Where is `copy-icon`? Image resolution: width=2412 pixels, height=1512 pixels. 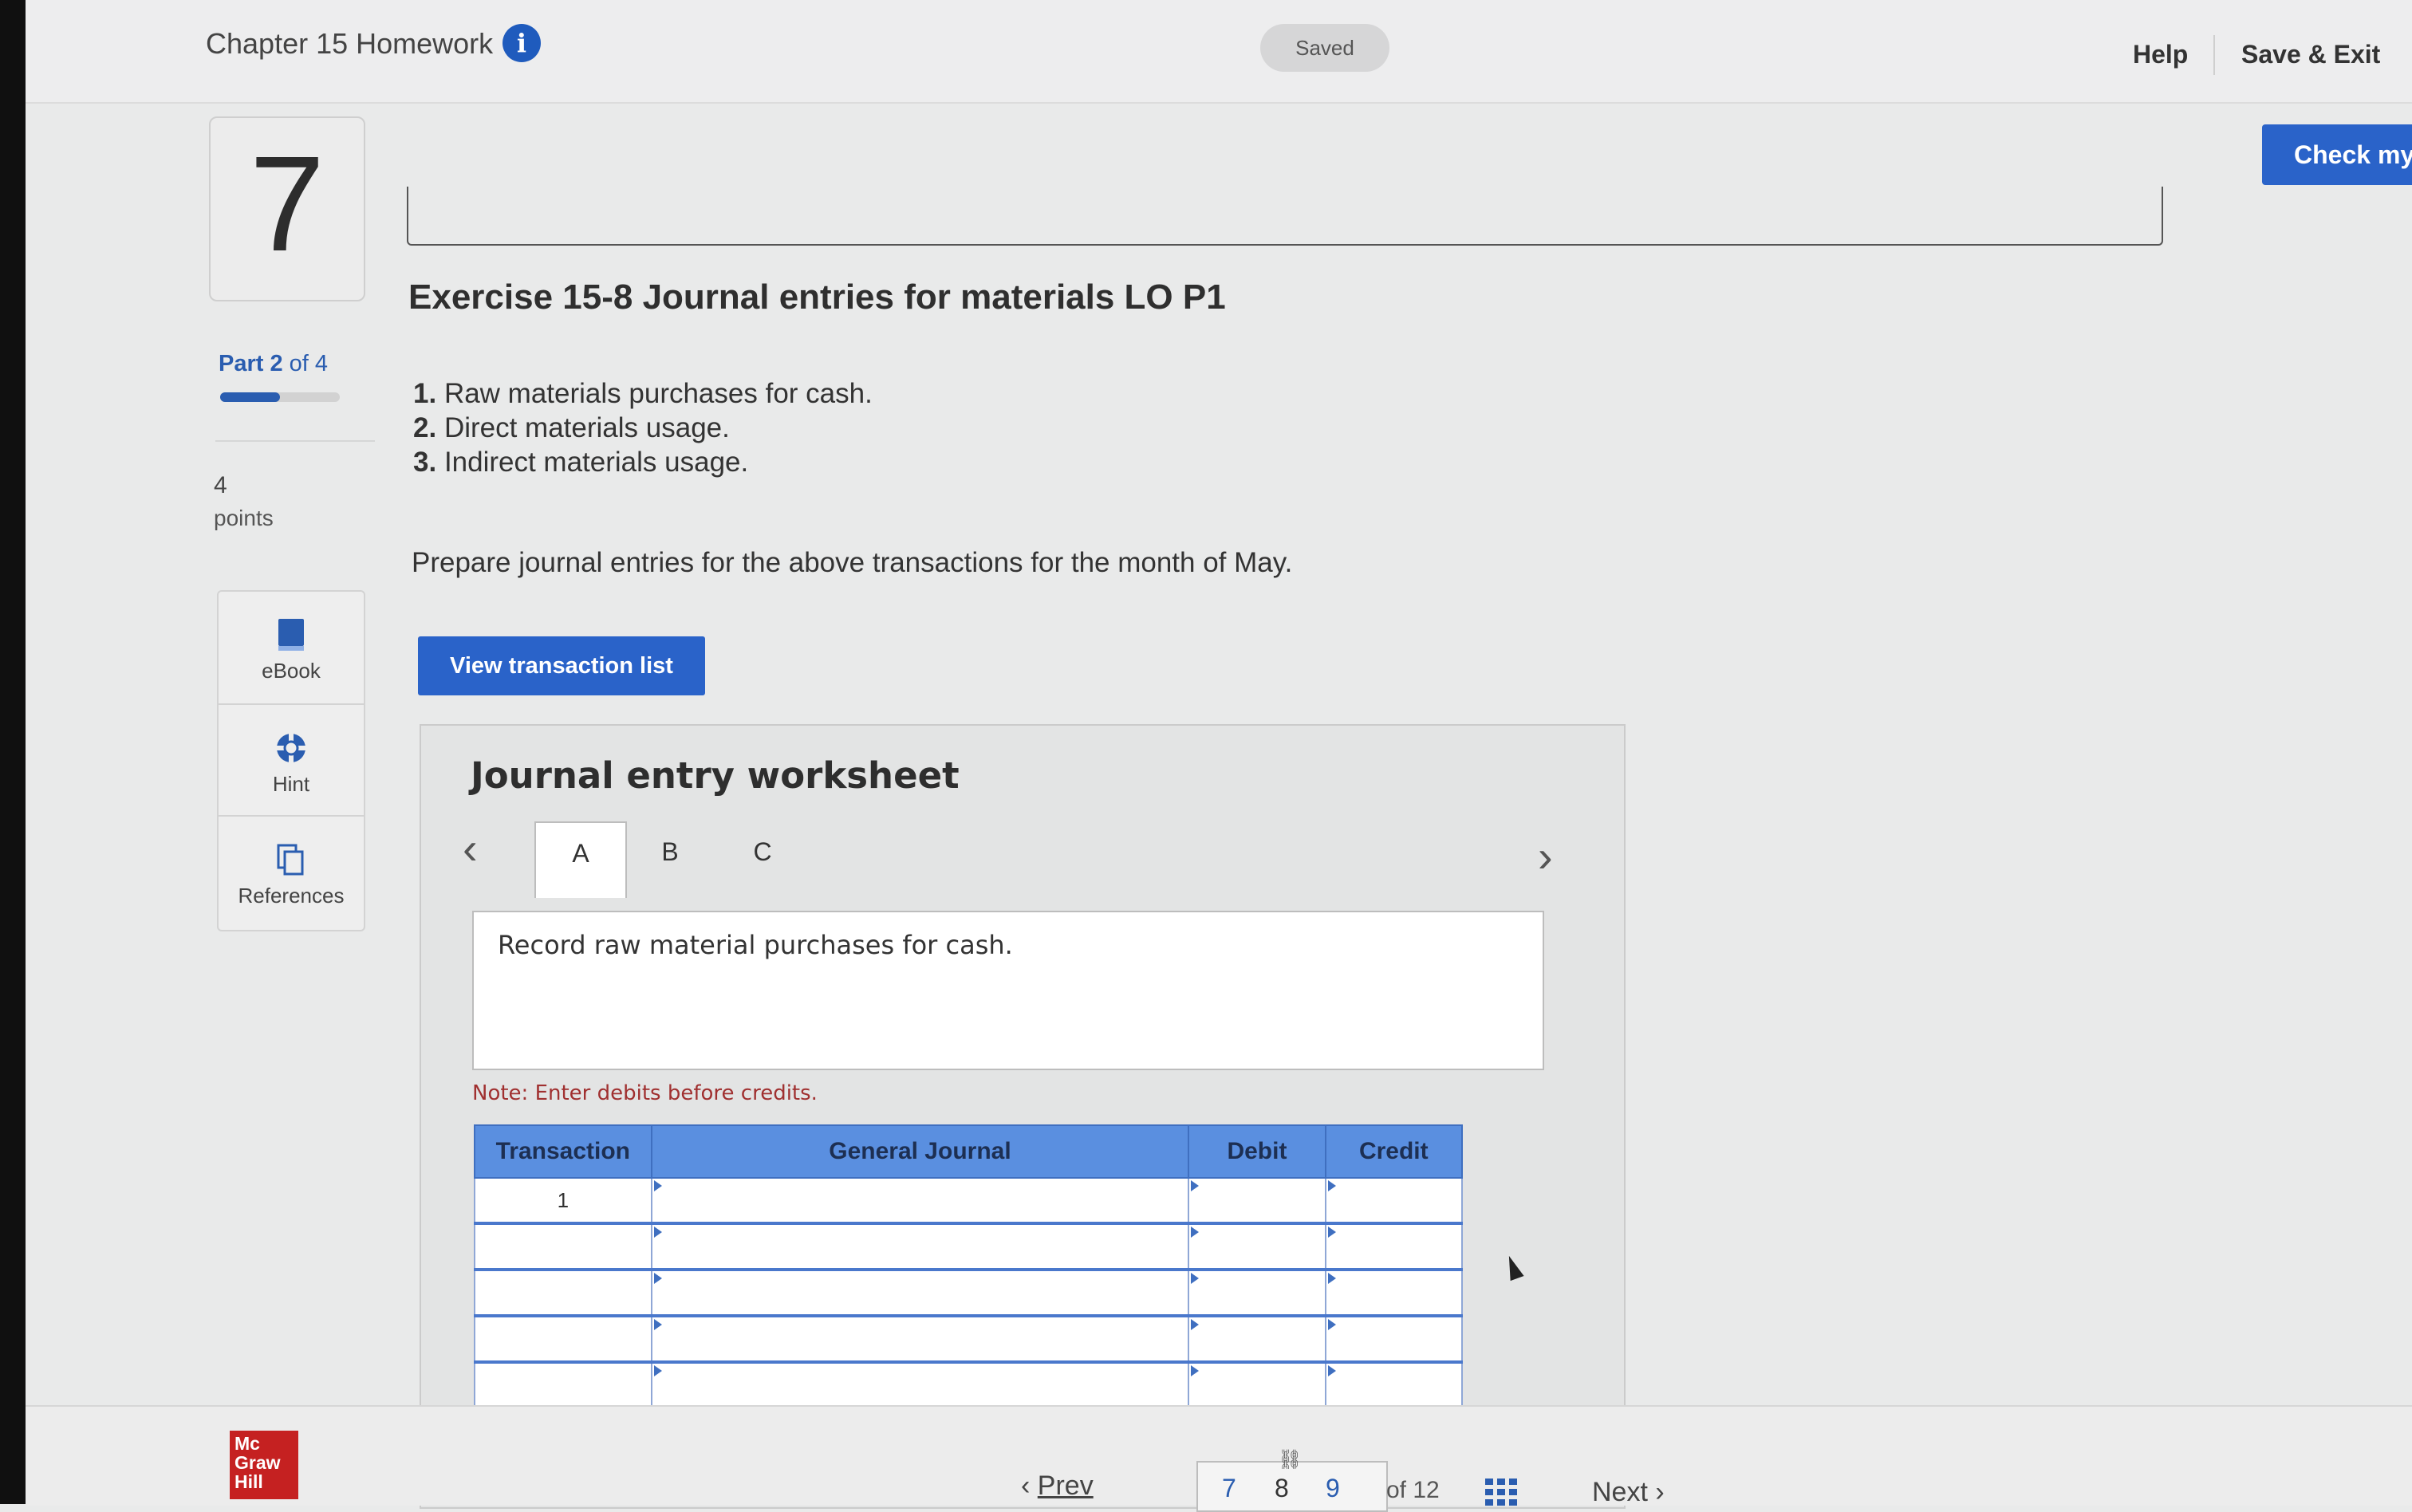 copy-icon is located at coordinates (290, 860).